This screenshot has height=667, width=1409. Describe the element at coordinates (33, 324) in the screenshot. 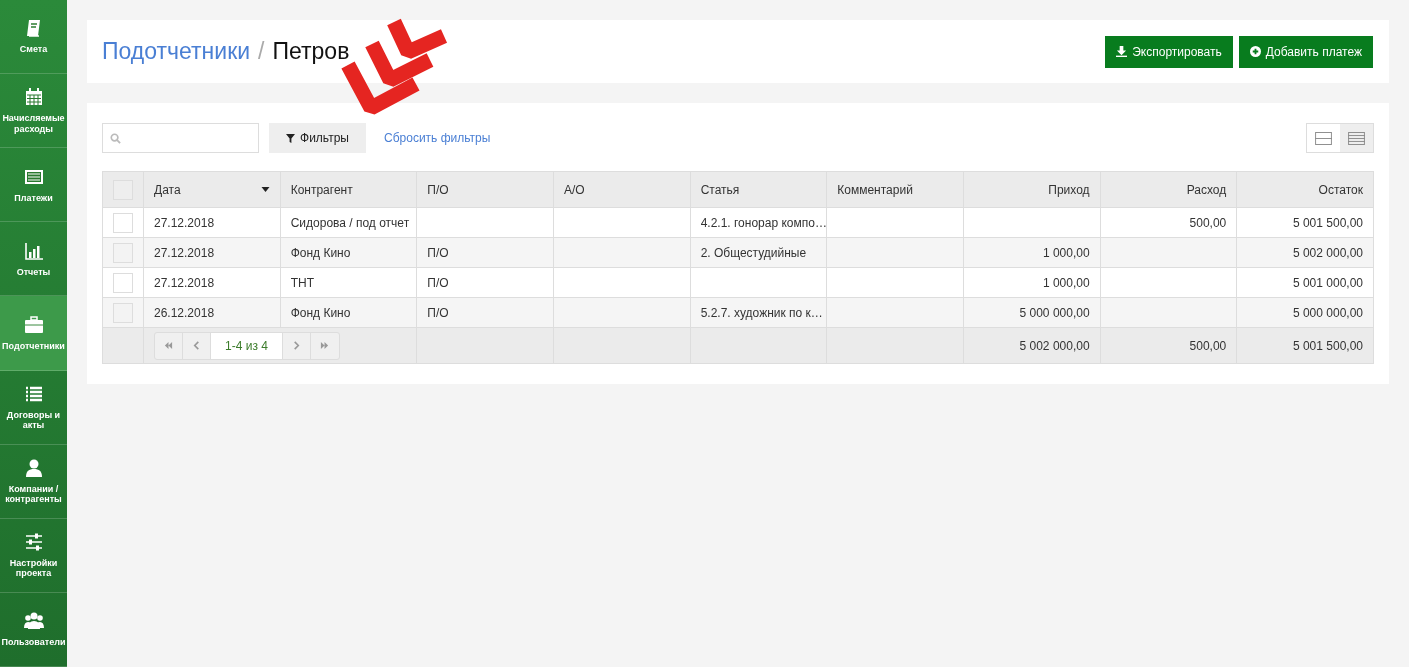

I see `briefcase-icon` at that location.